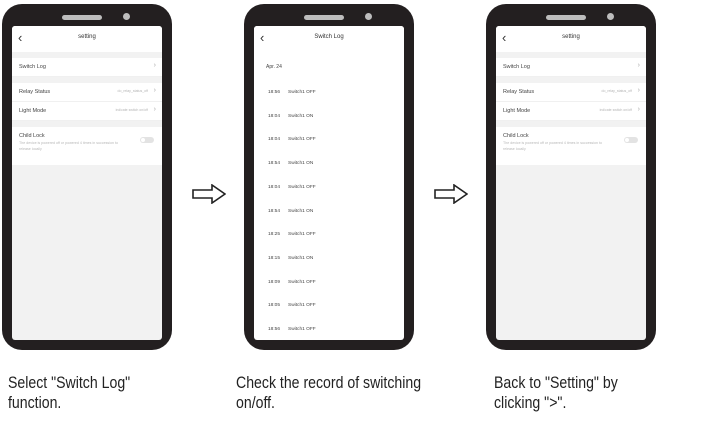 The image size is (725, 425). Describe the element at coordinates (274, 67) in the screenshot. I see `log-date: Apr. 24` at that location.